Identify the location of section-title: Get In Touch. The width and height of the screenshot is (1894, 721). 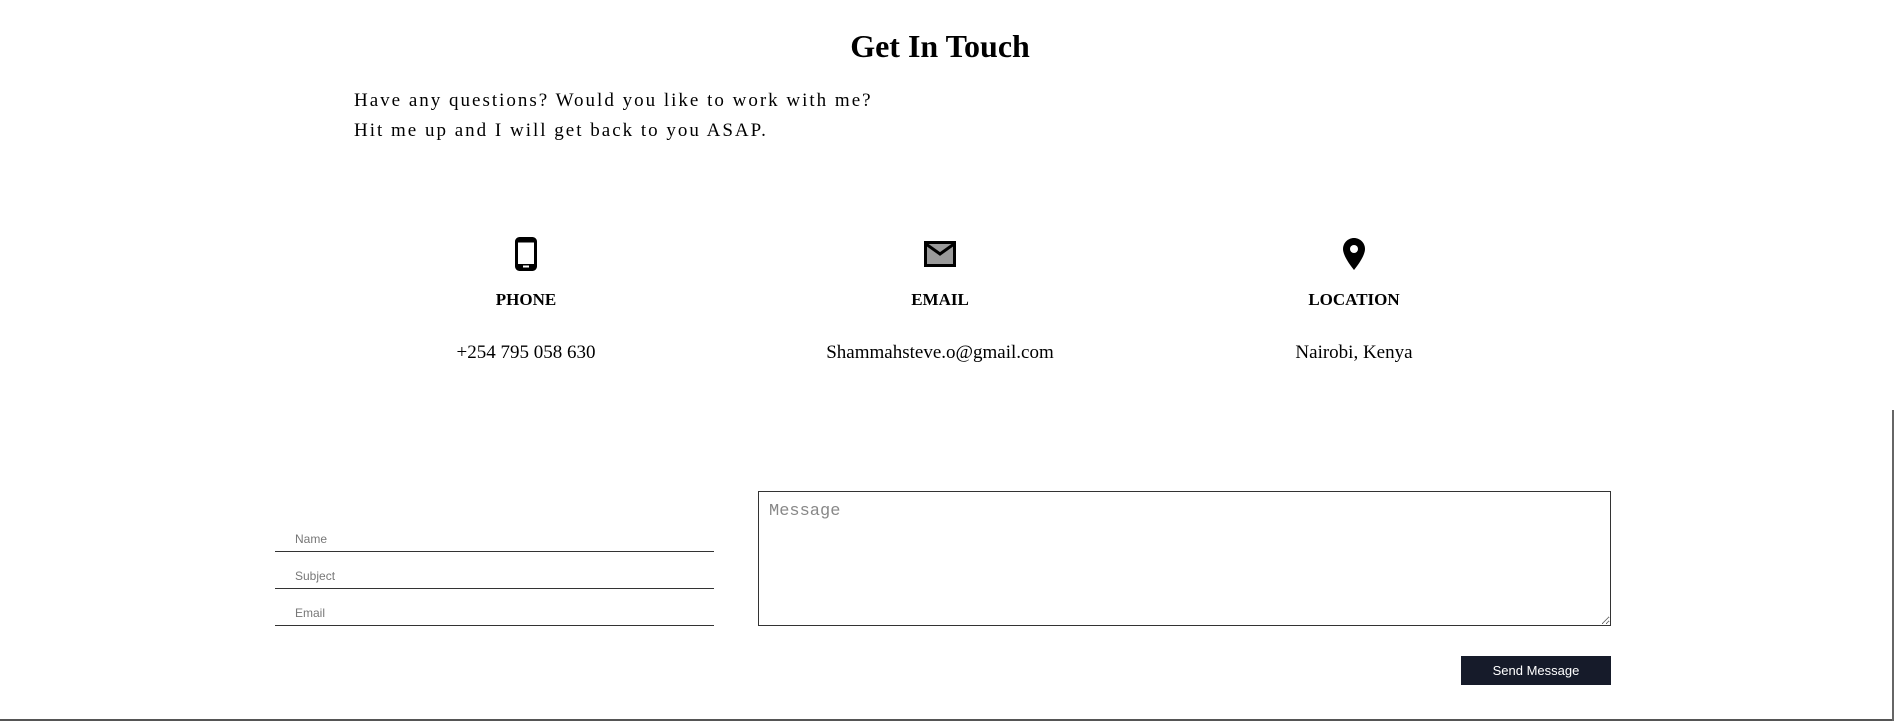
(940, 46).